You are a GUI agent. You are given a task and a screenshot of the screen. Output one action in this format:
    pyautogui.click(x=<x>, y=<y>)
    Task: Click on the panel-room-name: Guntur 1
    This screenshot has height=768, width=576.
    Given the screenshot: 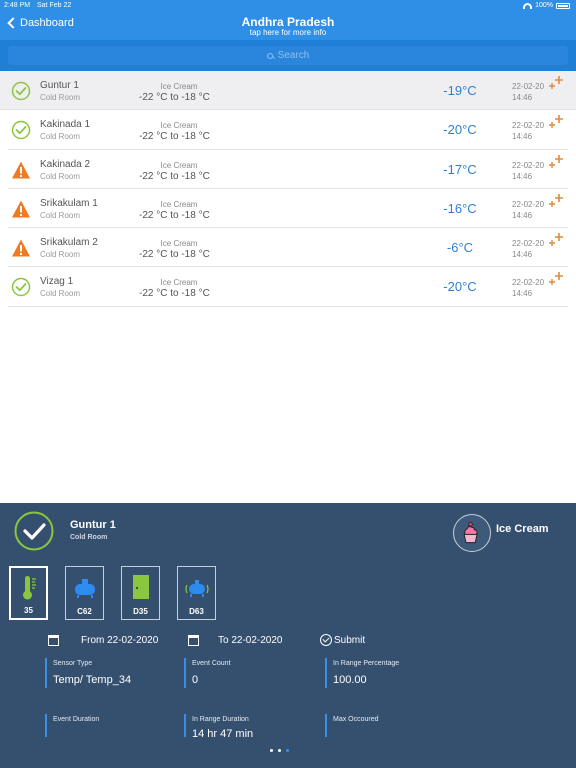 What is the action you would take?
    pyautogui.click(x=93, y=525)
    